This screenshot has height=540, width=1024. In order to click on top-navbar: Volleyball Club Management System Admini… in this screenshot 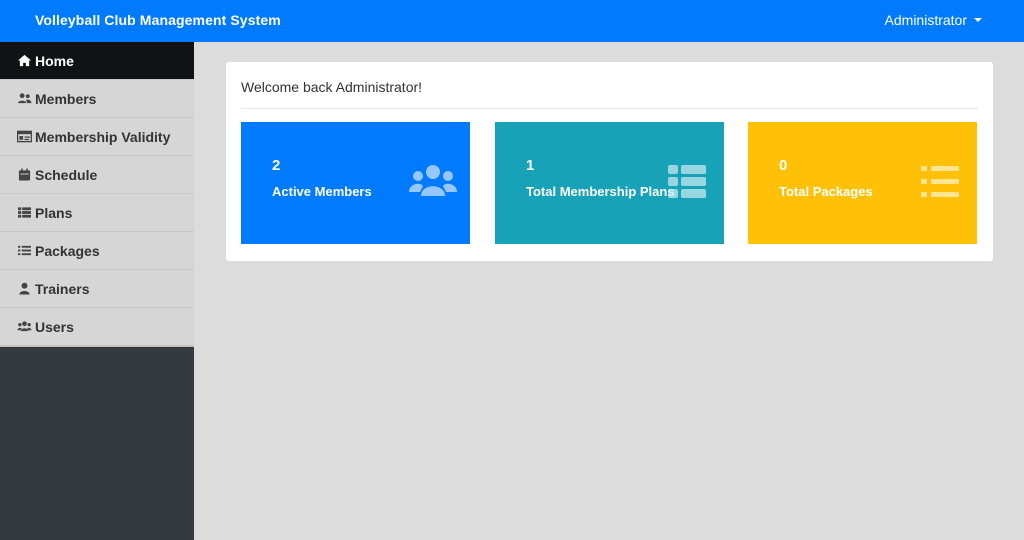, I will do `click(512, 21)`.